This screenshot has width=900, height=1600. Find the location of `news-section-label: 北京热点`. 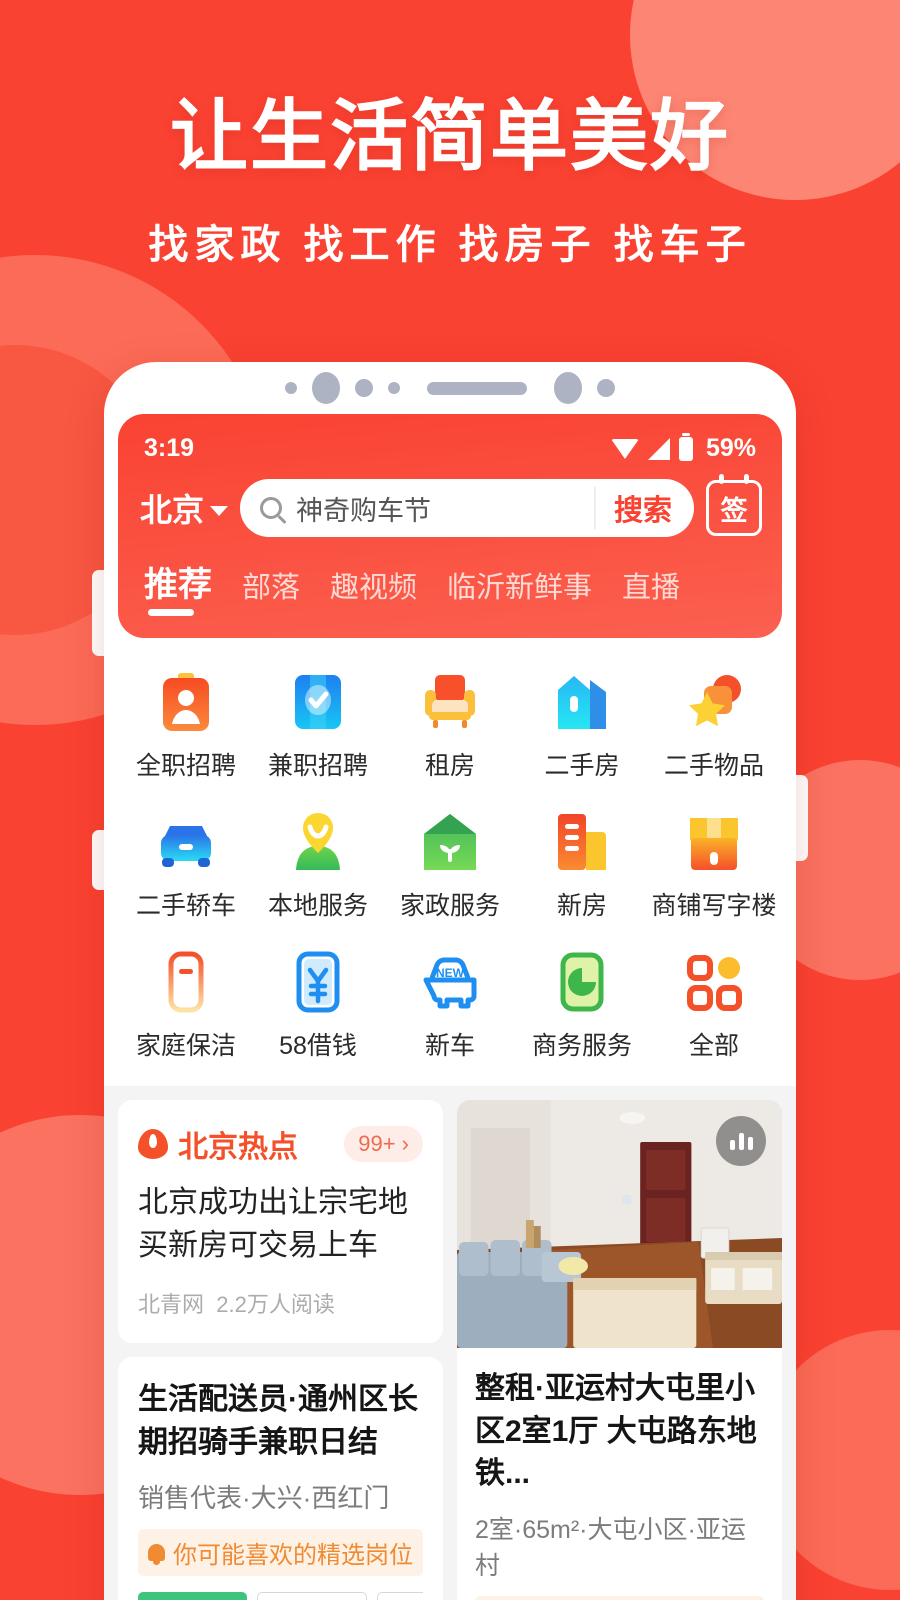

news-section-label: 北京热点 is located at coordinates (238, 1147).